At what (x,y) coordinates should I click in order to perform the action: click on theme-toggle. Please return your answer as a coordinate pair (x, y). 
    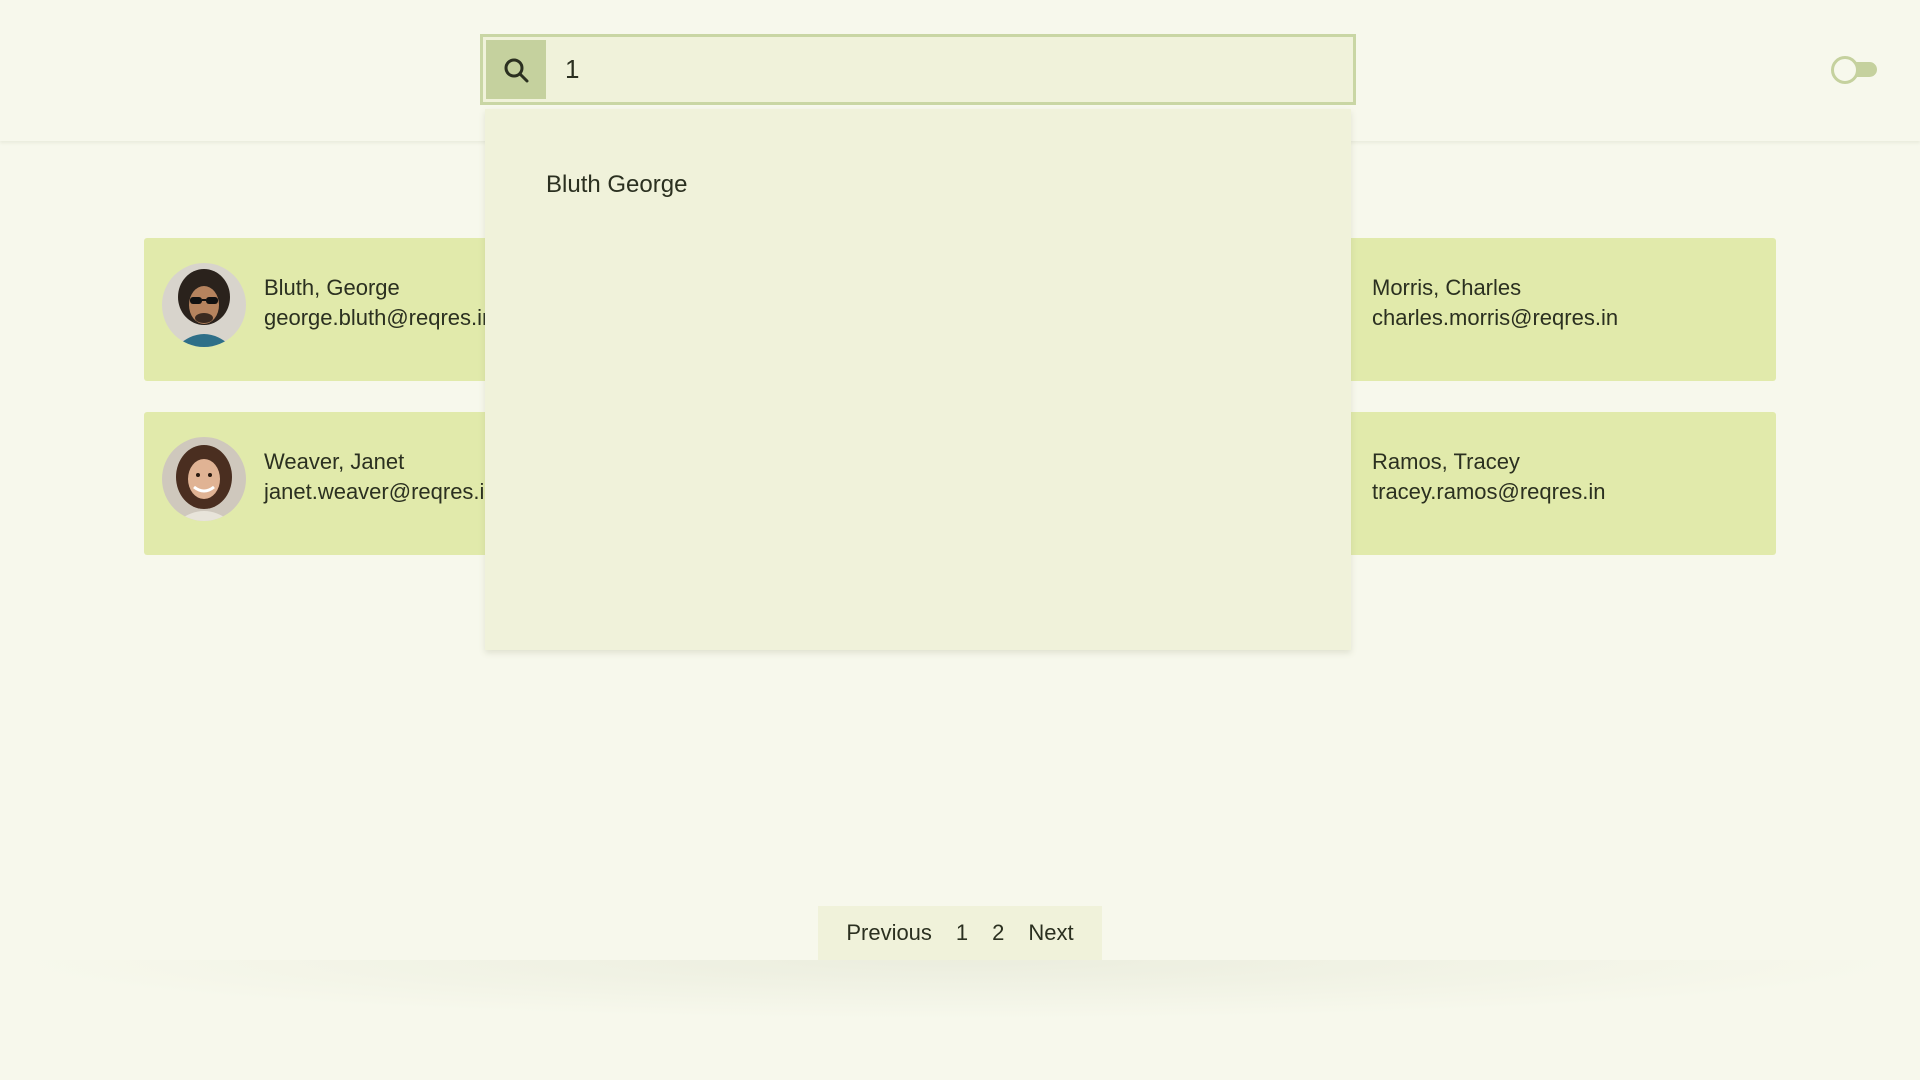
    Looking at the image, I should click on (1855, 70).